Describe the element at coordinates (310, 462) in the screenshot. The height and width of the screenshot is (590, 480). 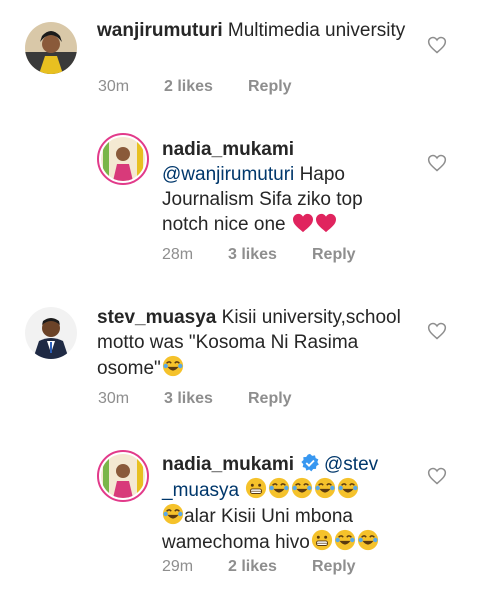
I see `verified-badge-icon` at that location.